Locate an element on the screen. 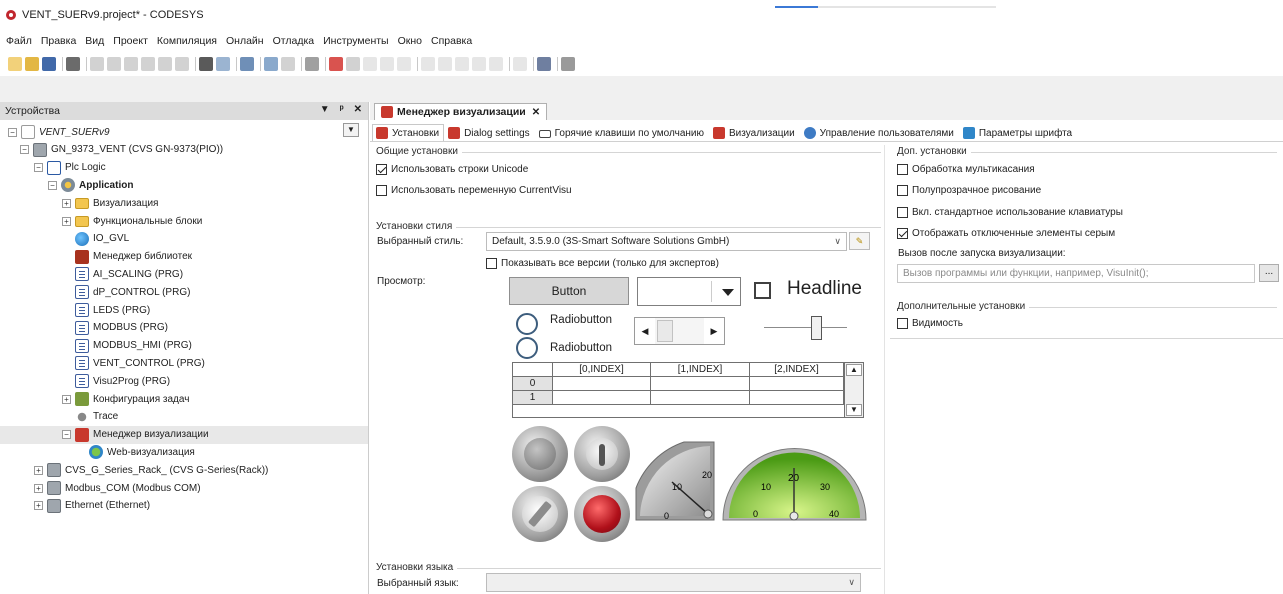 Image resolution: width=1283 pixels, height=594 pixels. paste-icon is located at coordinates (165, 64).